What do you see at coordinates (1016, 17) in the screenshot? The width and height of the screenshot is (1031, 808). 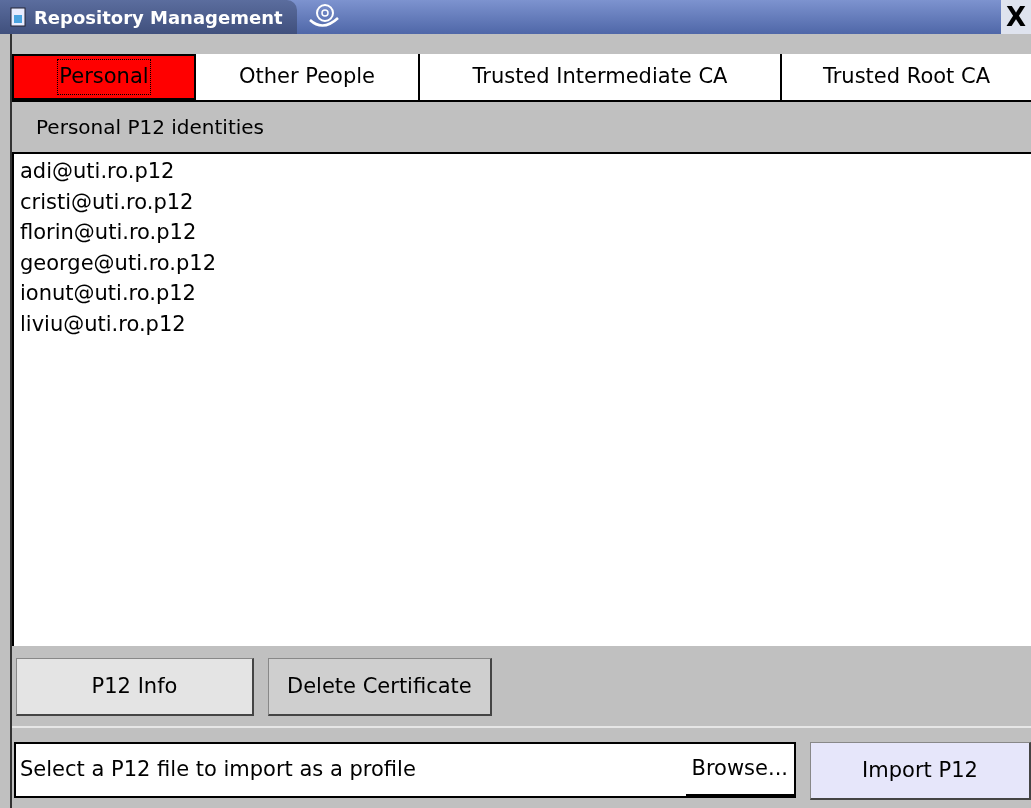 I see `close-button: X` at bounding box center [1016, 17].